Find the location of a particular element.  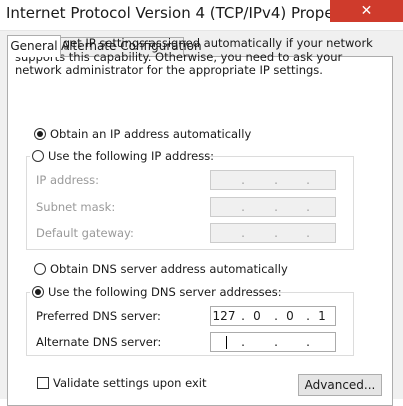

text-caret is located at coordinates (226, 342).